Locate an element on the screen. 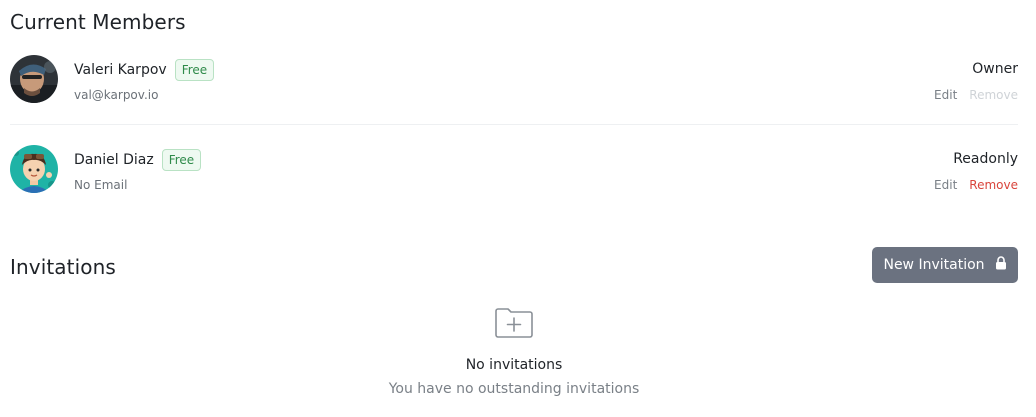  remove-button: Remove is located at coordinates (993, 185).